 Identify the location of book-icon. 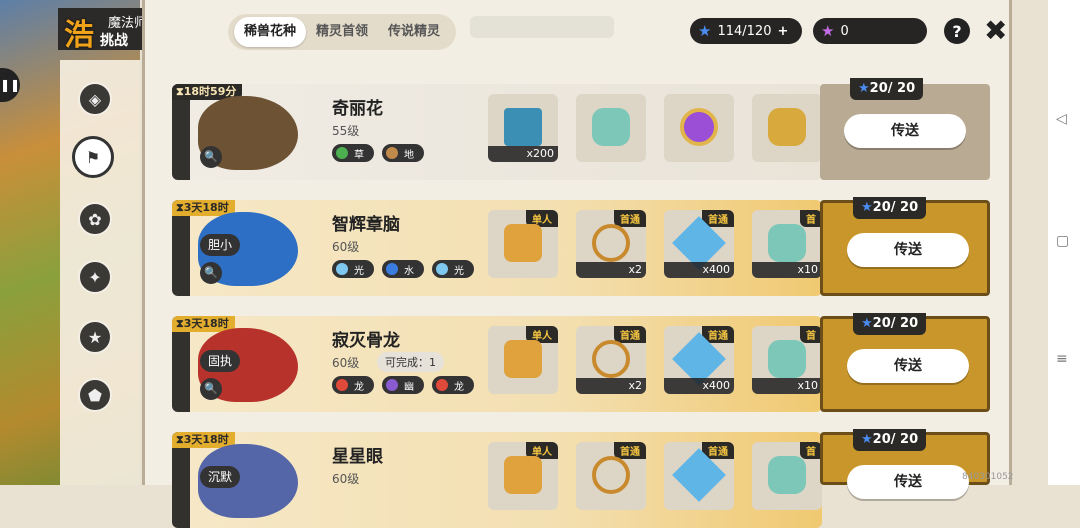
(523, 127).